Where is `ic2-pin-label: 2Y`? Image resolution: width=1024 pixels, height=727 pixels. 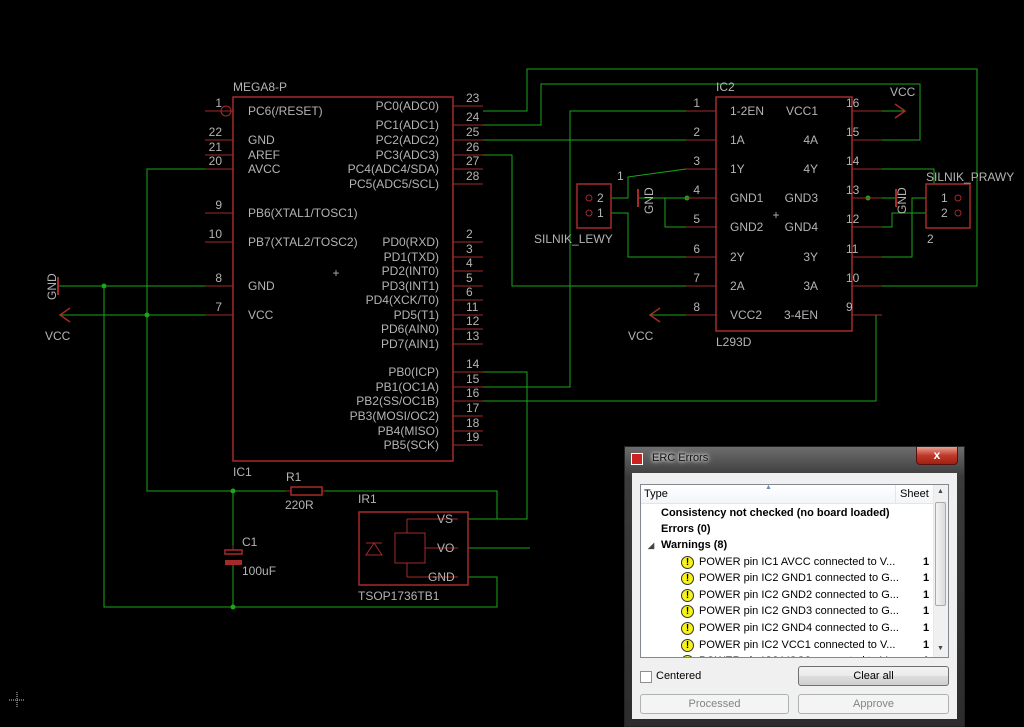
ic2-pin-label: 2Y is located at coordinates (737, 257).